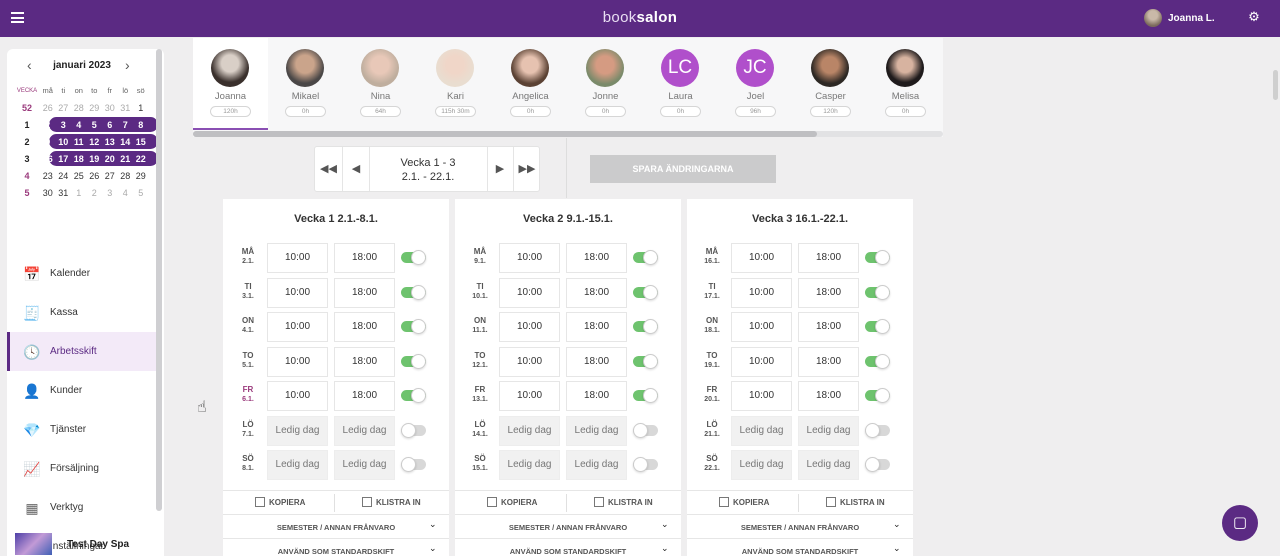 This screenshot has width=1280, height=556. Describe the element at coordinates (110, 142) in the screenshot. I see `calendar-day: 13` at that location.